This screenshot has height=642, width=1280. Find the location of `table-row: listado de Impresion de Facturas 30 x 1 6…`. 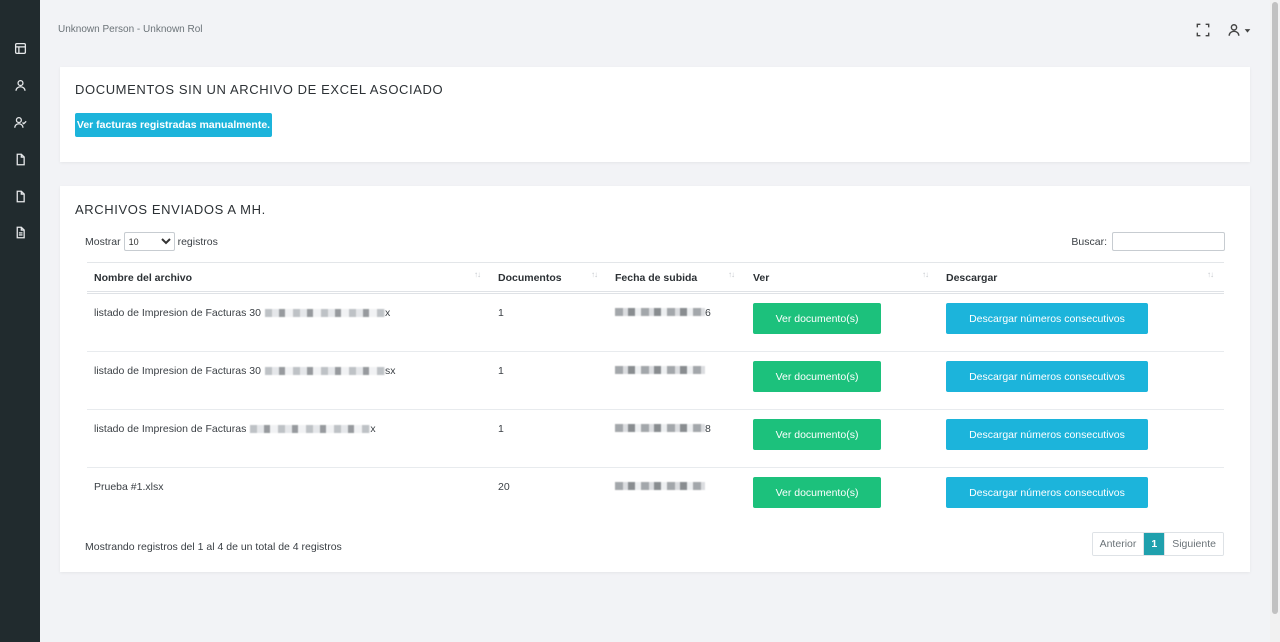

table-row: listado de Impresion de Facturas 30 x 1 6… is located at coordinates (655, 323).